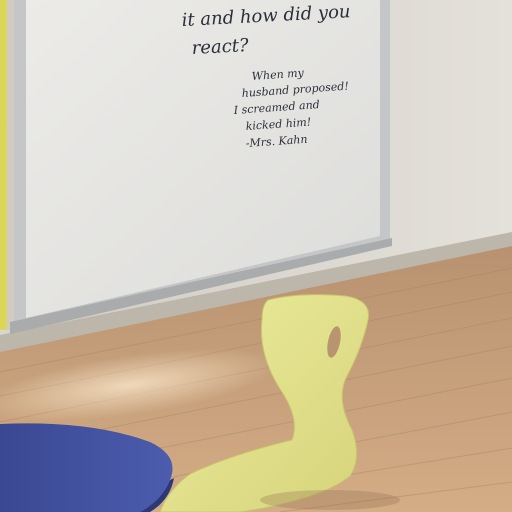 This screenshot has width=512, height=512. I want to click on question-line-2: react?, so click(220, 47).